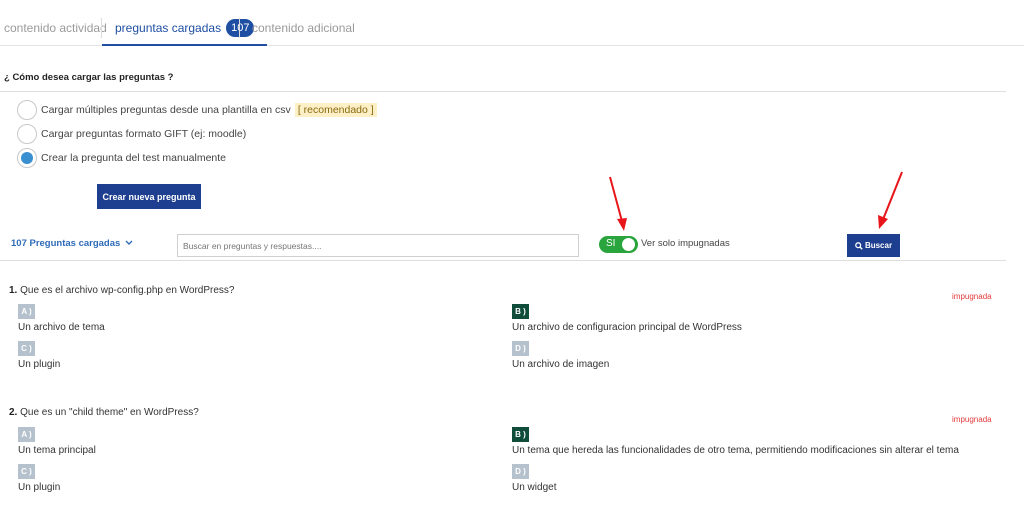  I want to click on tab-contenido-actividad: contenido actividad, so click(55, 23).